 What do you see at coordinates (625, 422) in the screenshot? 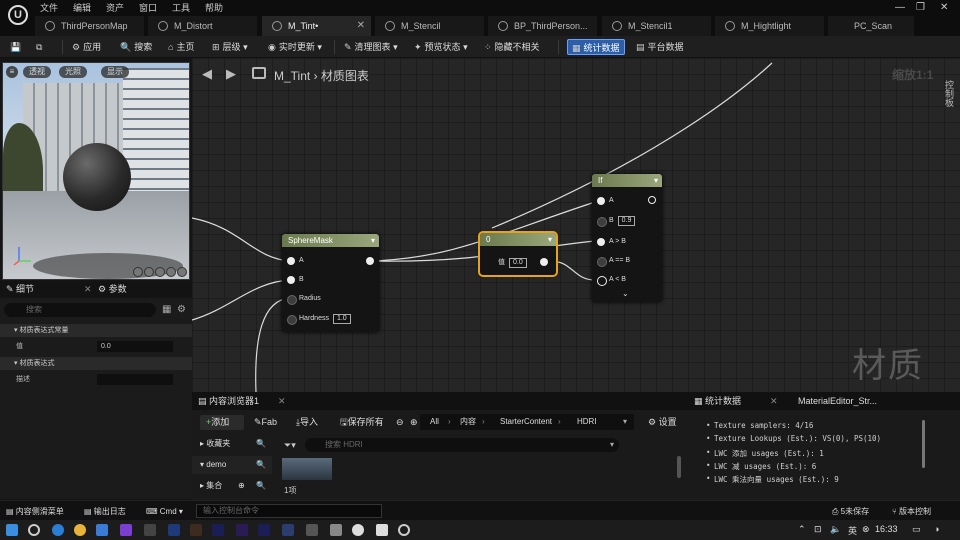
I see `path-dropdown-icon: ▾` at bounding box center [625, 422].